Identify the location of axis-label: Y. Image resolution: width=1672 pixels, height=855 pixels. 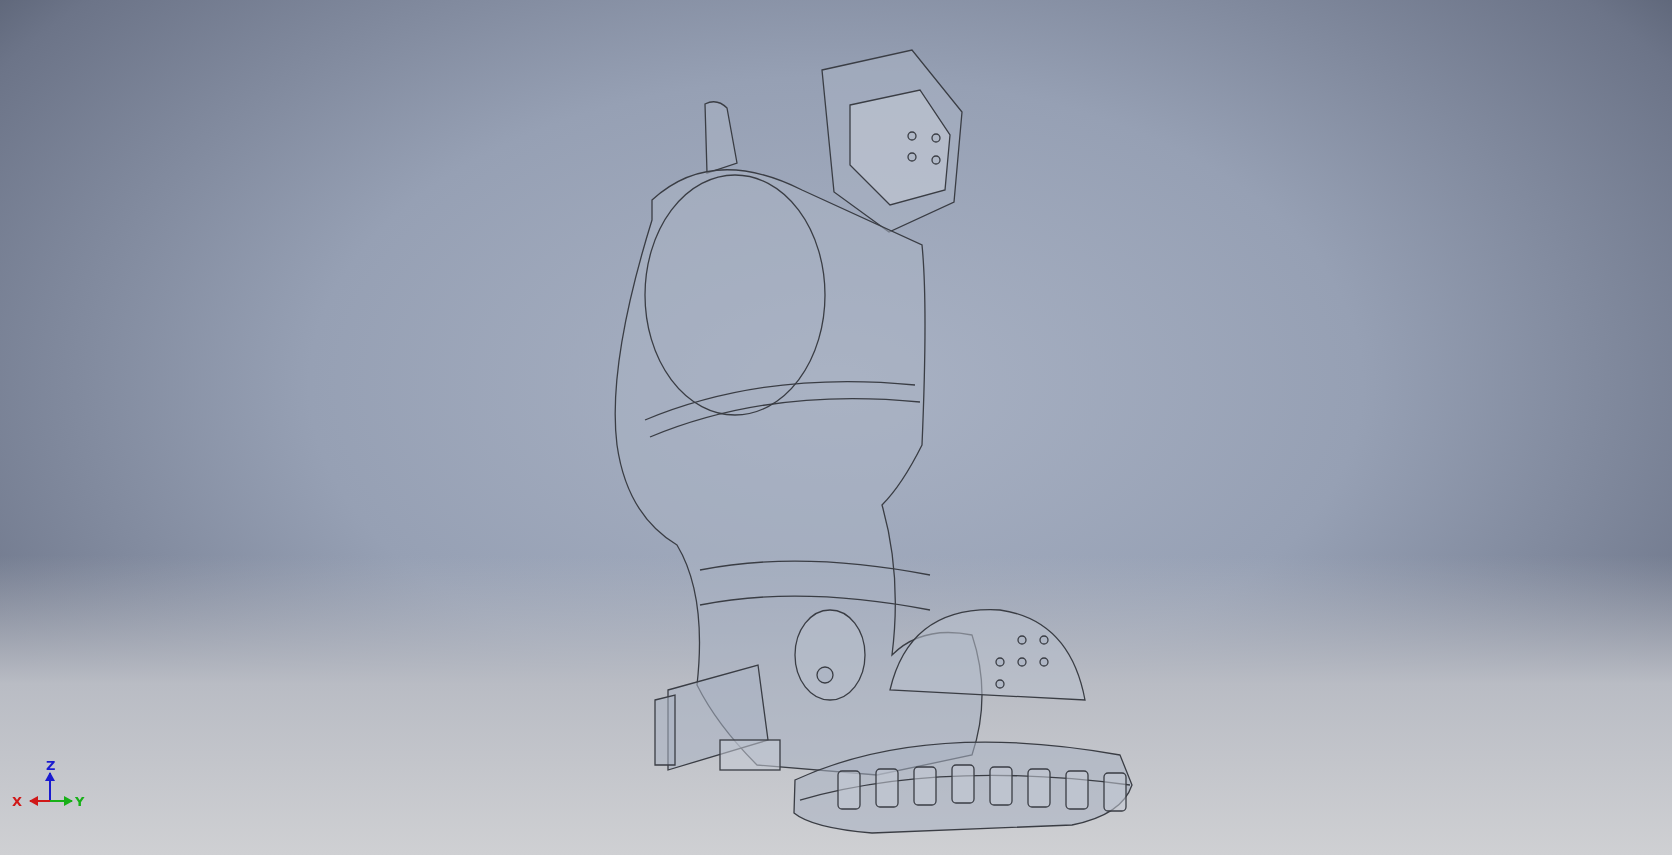
(80, 801).